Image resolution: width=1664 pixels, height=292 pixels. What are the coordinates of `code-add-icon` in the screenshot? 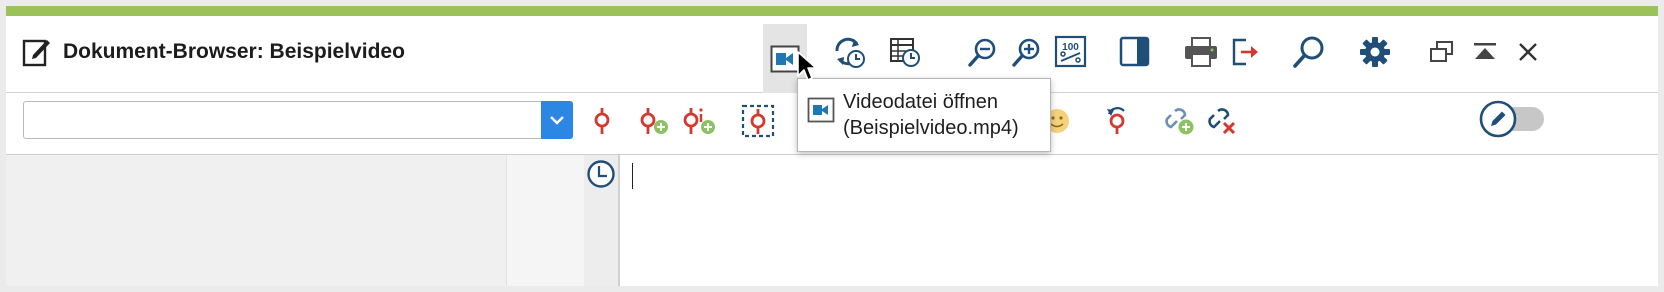 It's located at (654, 121).